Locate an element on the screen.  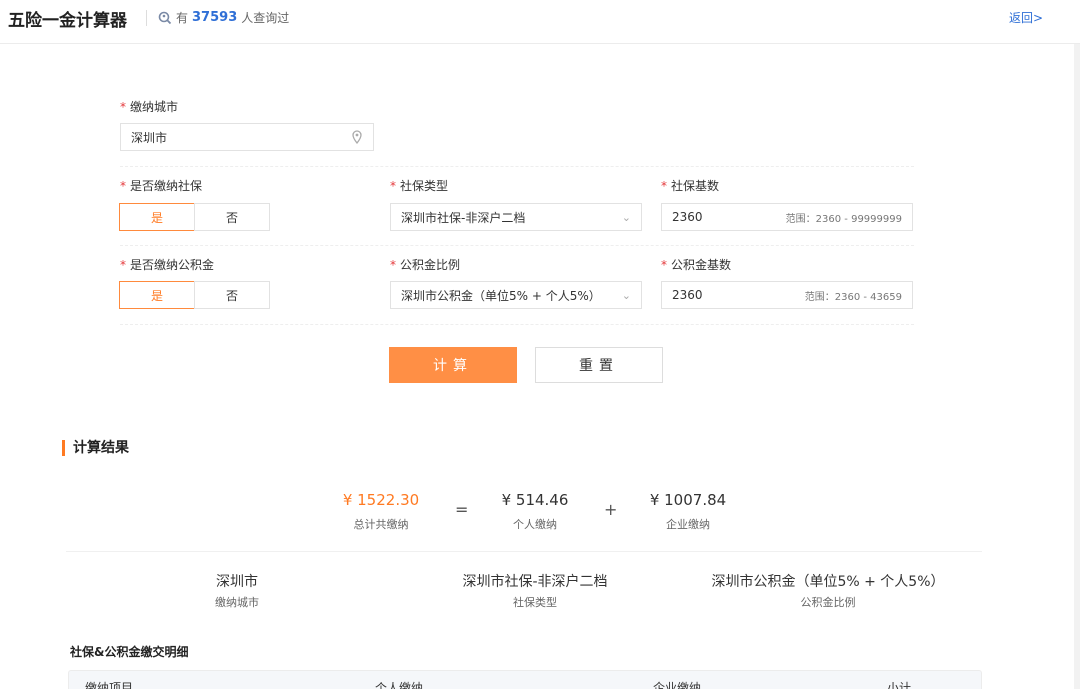
plus-sign: + is located at coordinates (611, 509).